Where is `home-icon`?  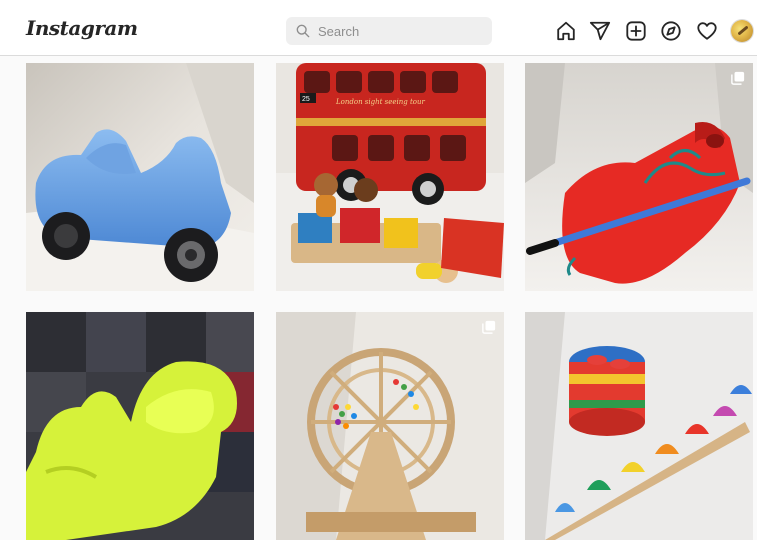 home-icon is located at coordinates (566, 31).